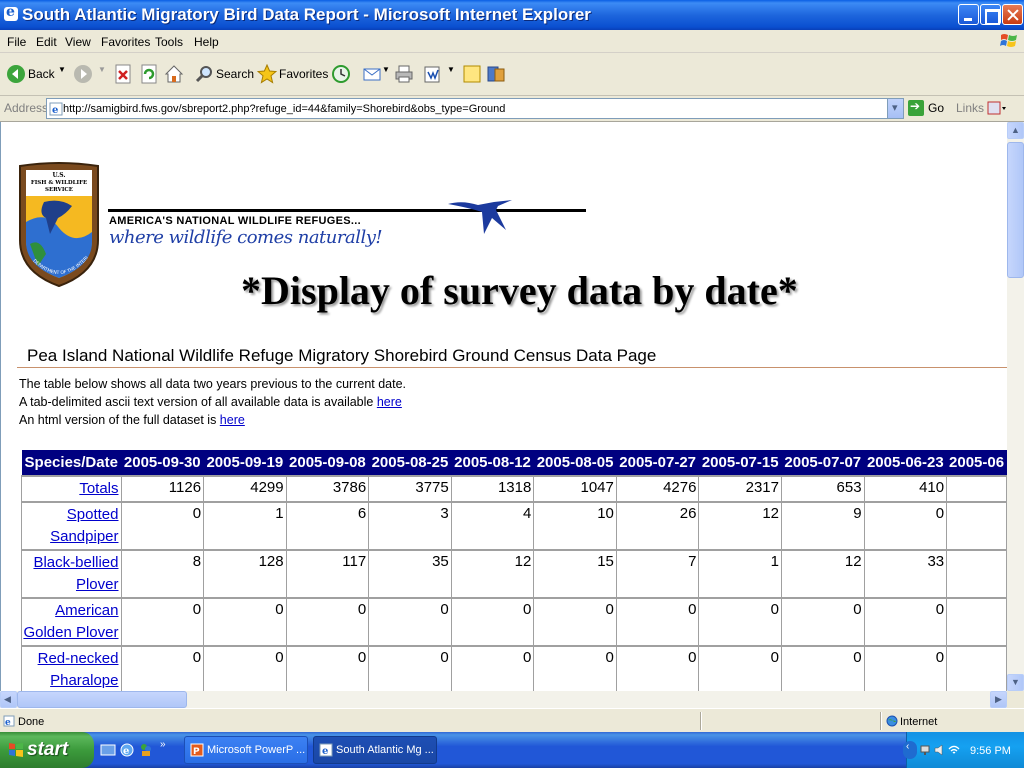 This screenshot has width=1024, height=768. What do you see at coordinates (492, 489) in the screenshot?
I see `count-cell: 1318` at bounding box center [492, 489].